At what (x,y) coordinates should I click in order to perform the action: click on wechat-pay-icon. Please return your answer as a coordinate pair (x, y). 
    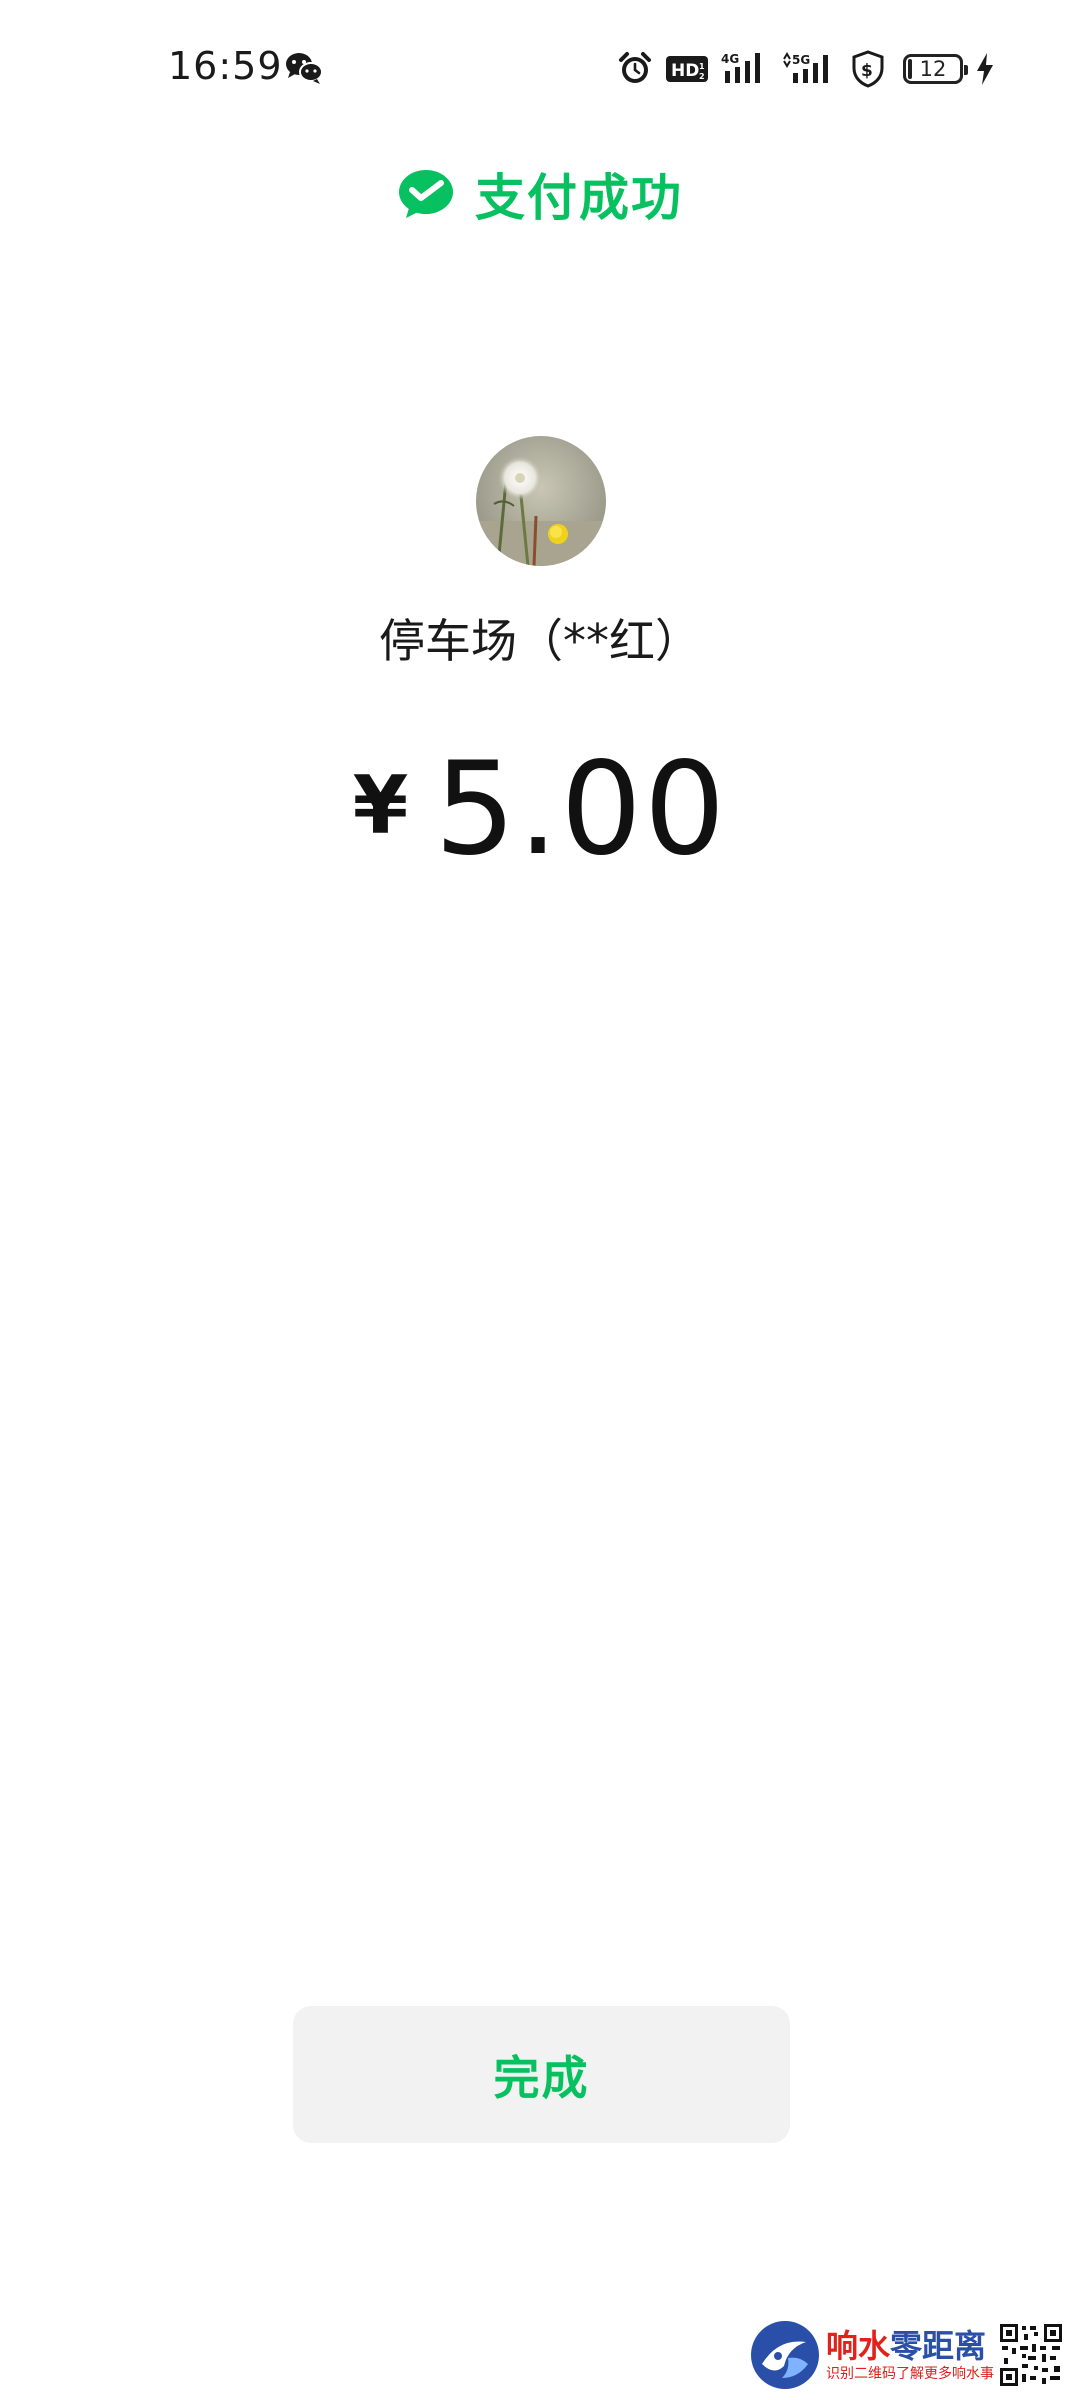
    Looking at the image, I should click on (426, 194).